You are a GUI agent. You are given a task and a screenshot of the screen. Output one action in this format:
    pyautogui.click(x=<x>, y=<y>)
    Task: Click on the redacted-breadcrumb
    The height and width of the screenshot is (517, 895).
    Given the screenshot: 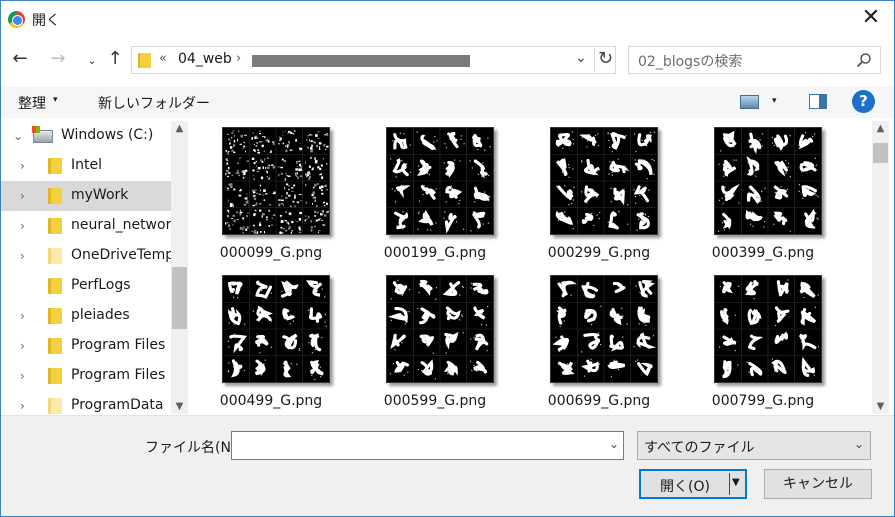 What is the action you would take?
    pyautogui.click(x=361, y=61)
    